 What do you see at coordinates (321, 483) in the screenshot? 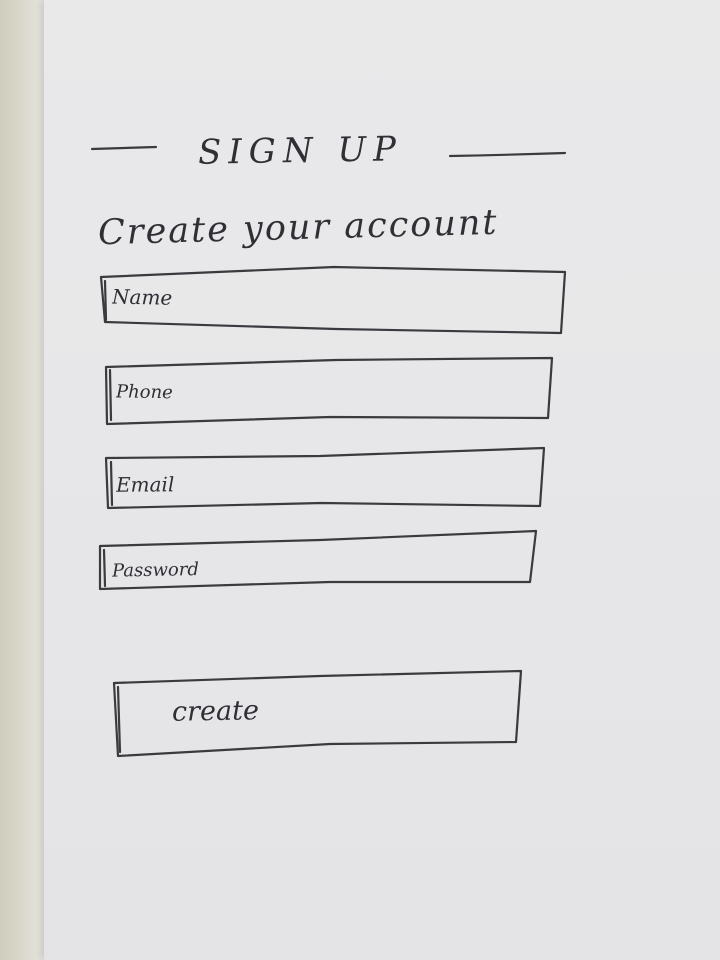
I see `email-input` at bounding box center [321, 483].